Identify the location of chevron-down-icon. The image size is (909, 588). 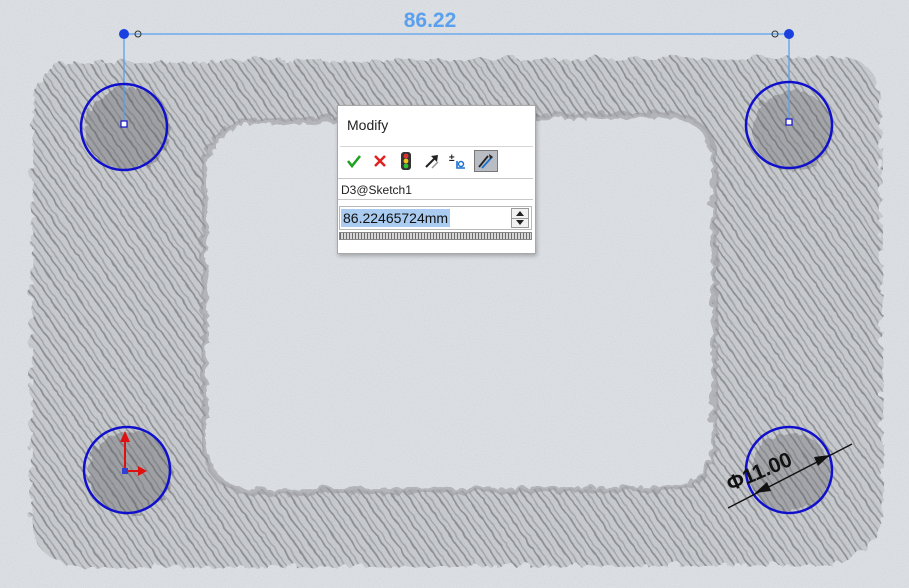
(520, 222).